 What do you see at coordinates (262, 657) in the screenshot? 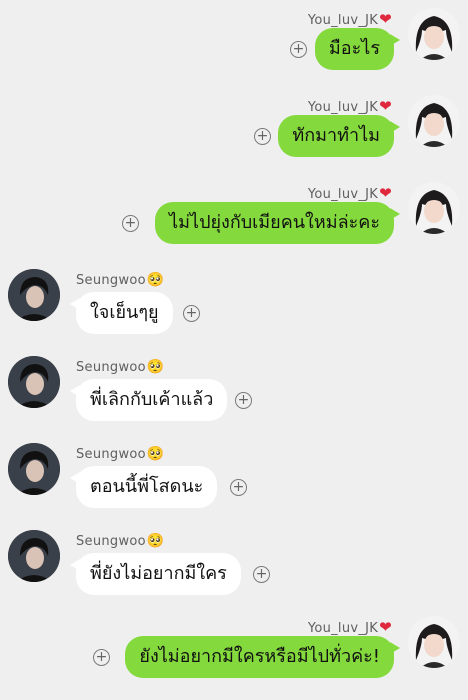
I see `outgoing-message-bubble: ยังไม่อยากมีใครหรือมีไปทั่วค่ะ!` at bounding box center [262, 657].